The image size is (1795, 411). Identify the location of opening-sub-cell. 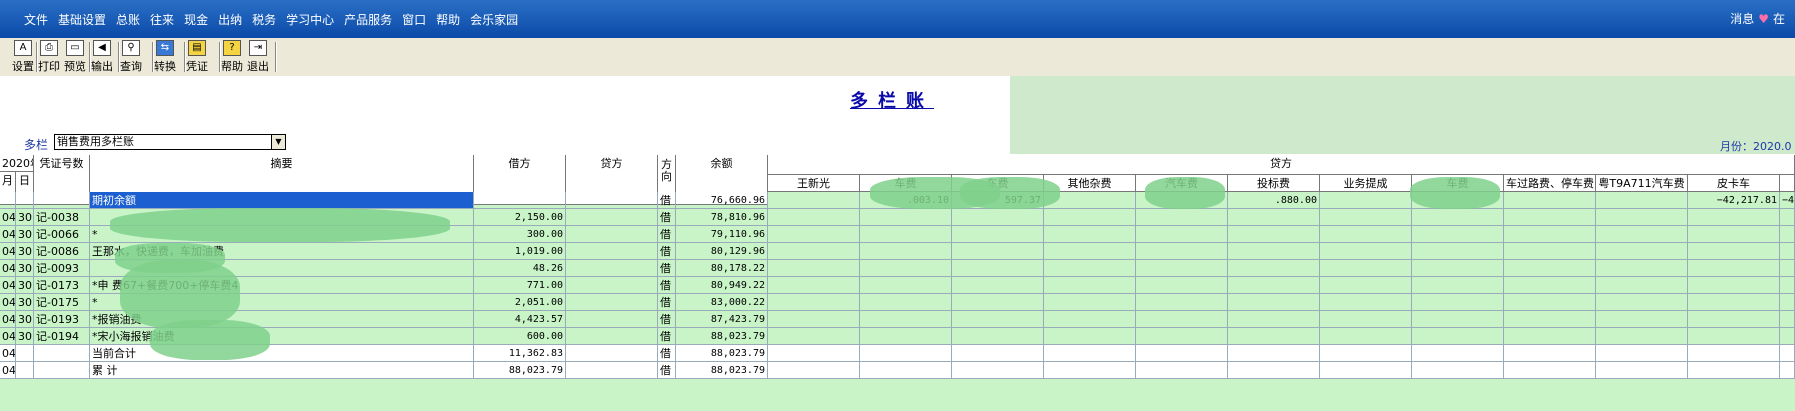
(814, 200).